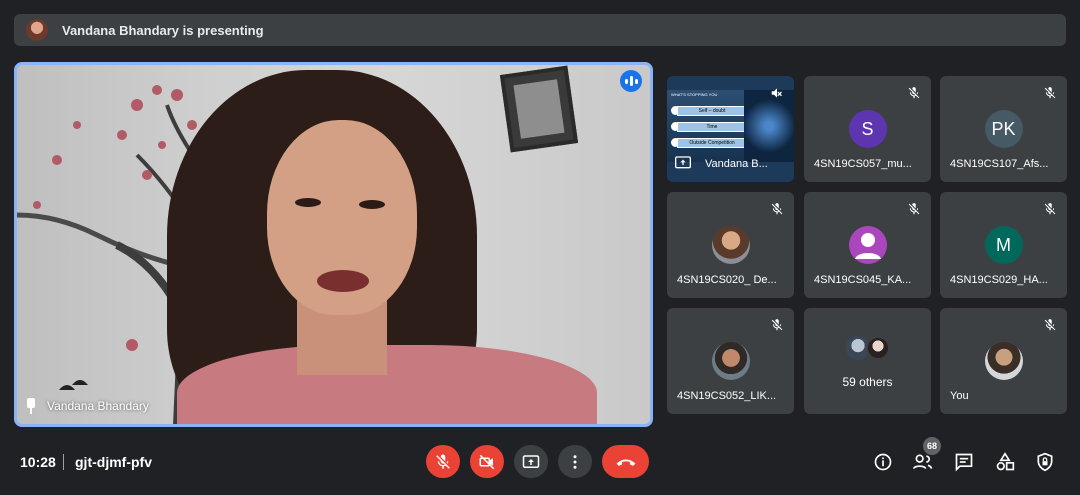  What do you see at coordinates (712, 127) in the screenshot?
I see `slide-item: Time` at bounding box center [712, 127].